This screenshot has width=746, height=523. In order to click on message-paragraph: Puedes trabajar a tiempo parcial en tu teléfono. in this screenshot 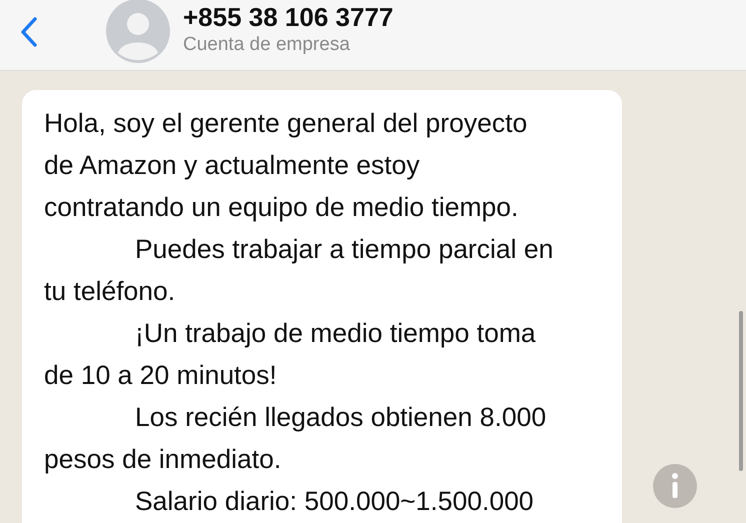, I will do `click(299, 270)`.